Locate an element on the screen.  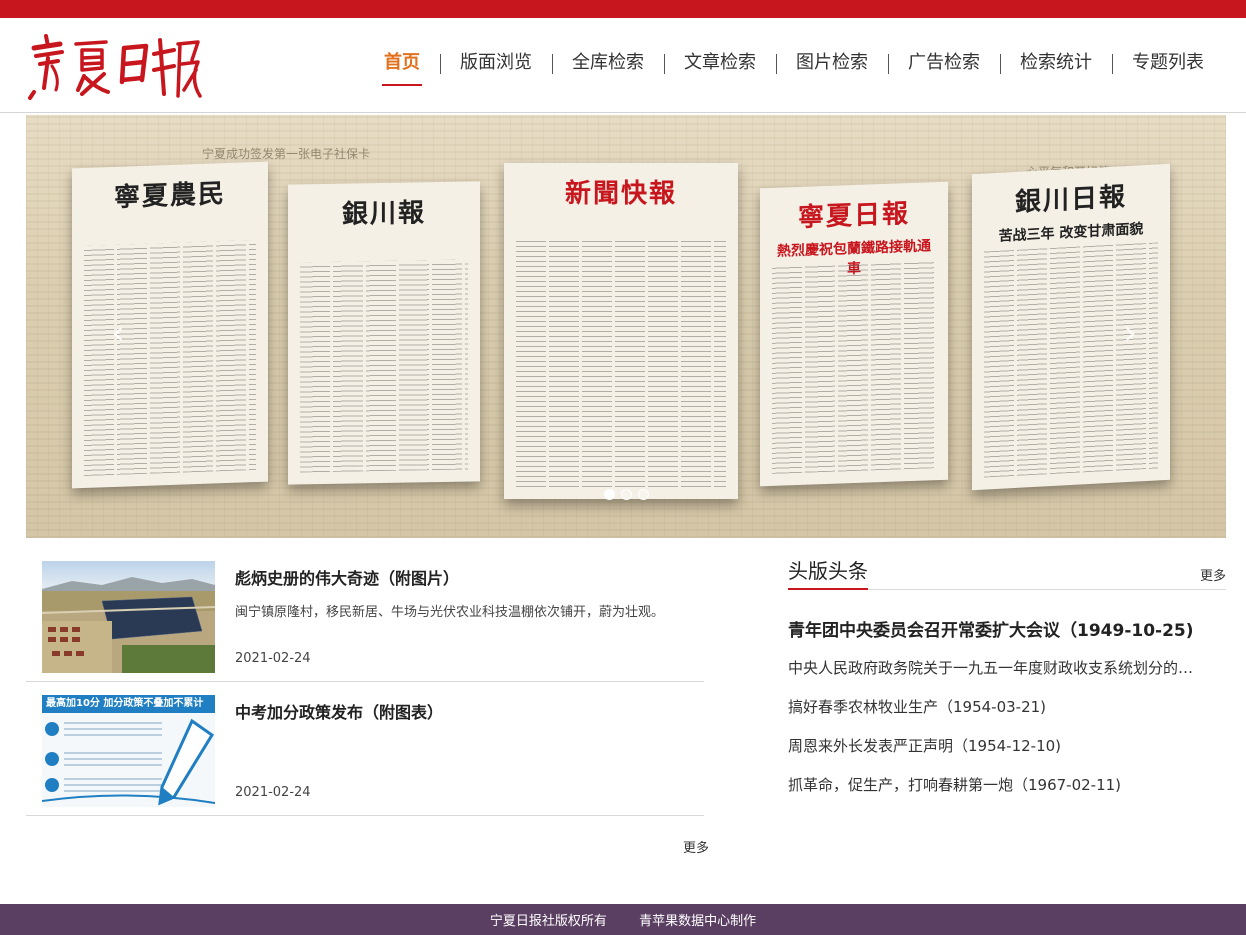
news-thumbnail is located at coordinates (128, 617).